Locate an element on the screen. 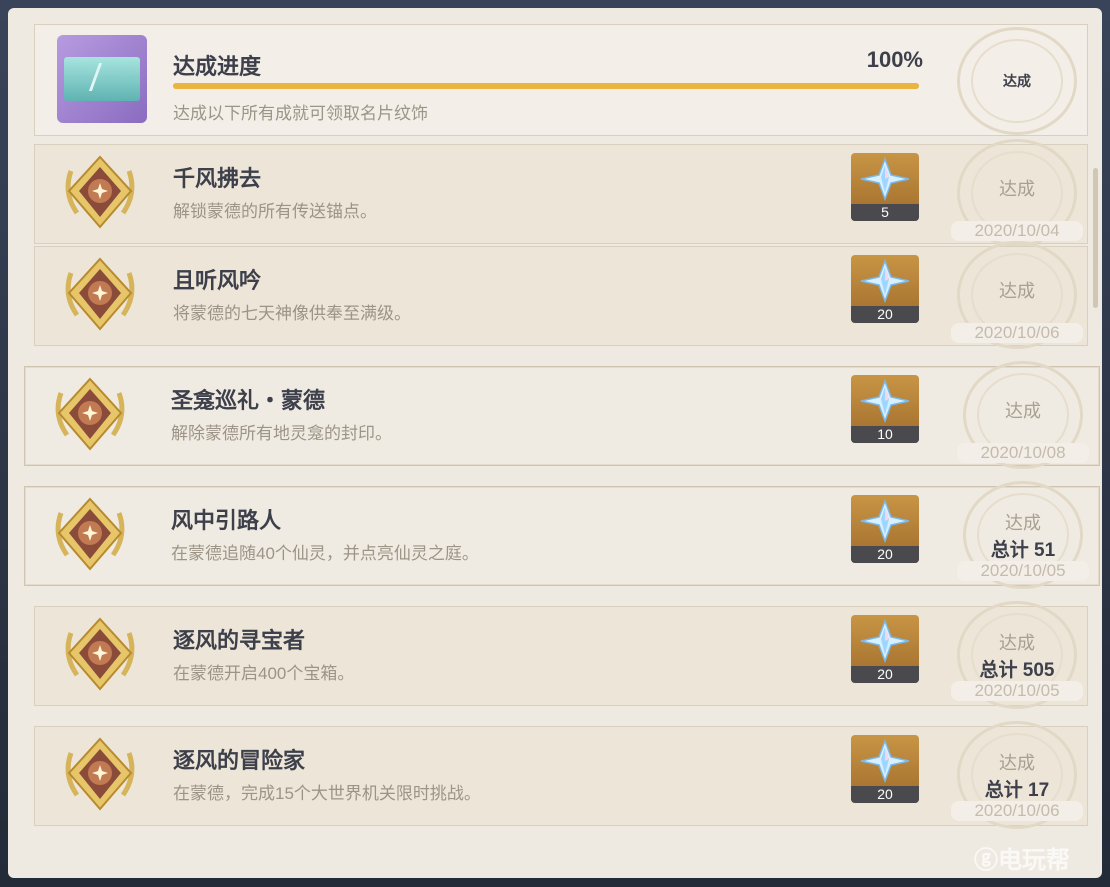  achievement-title: 圣龛巡礼・蒙德 is located at coordinates (248, 400).